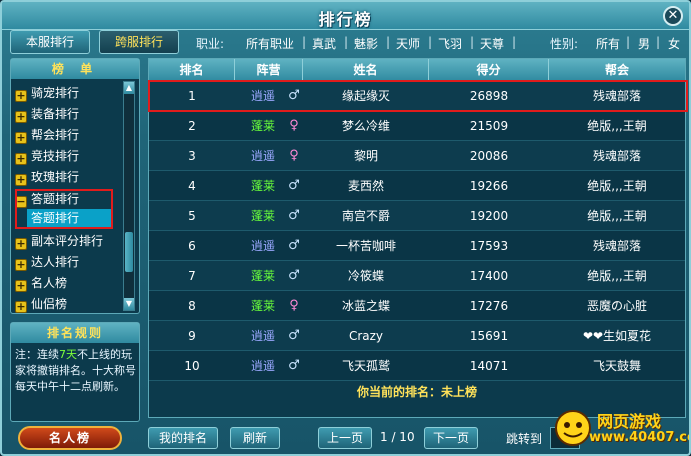 The image size is (691, 456). What do you see at coordinates (366, 336) in the screenshot?
I see `cell-name: Crazy` at bounding box center [366, 336].